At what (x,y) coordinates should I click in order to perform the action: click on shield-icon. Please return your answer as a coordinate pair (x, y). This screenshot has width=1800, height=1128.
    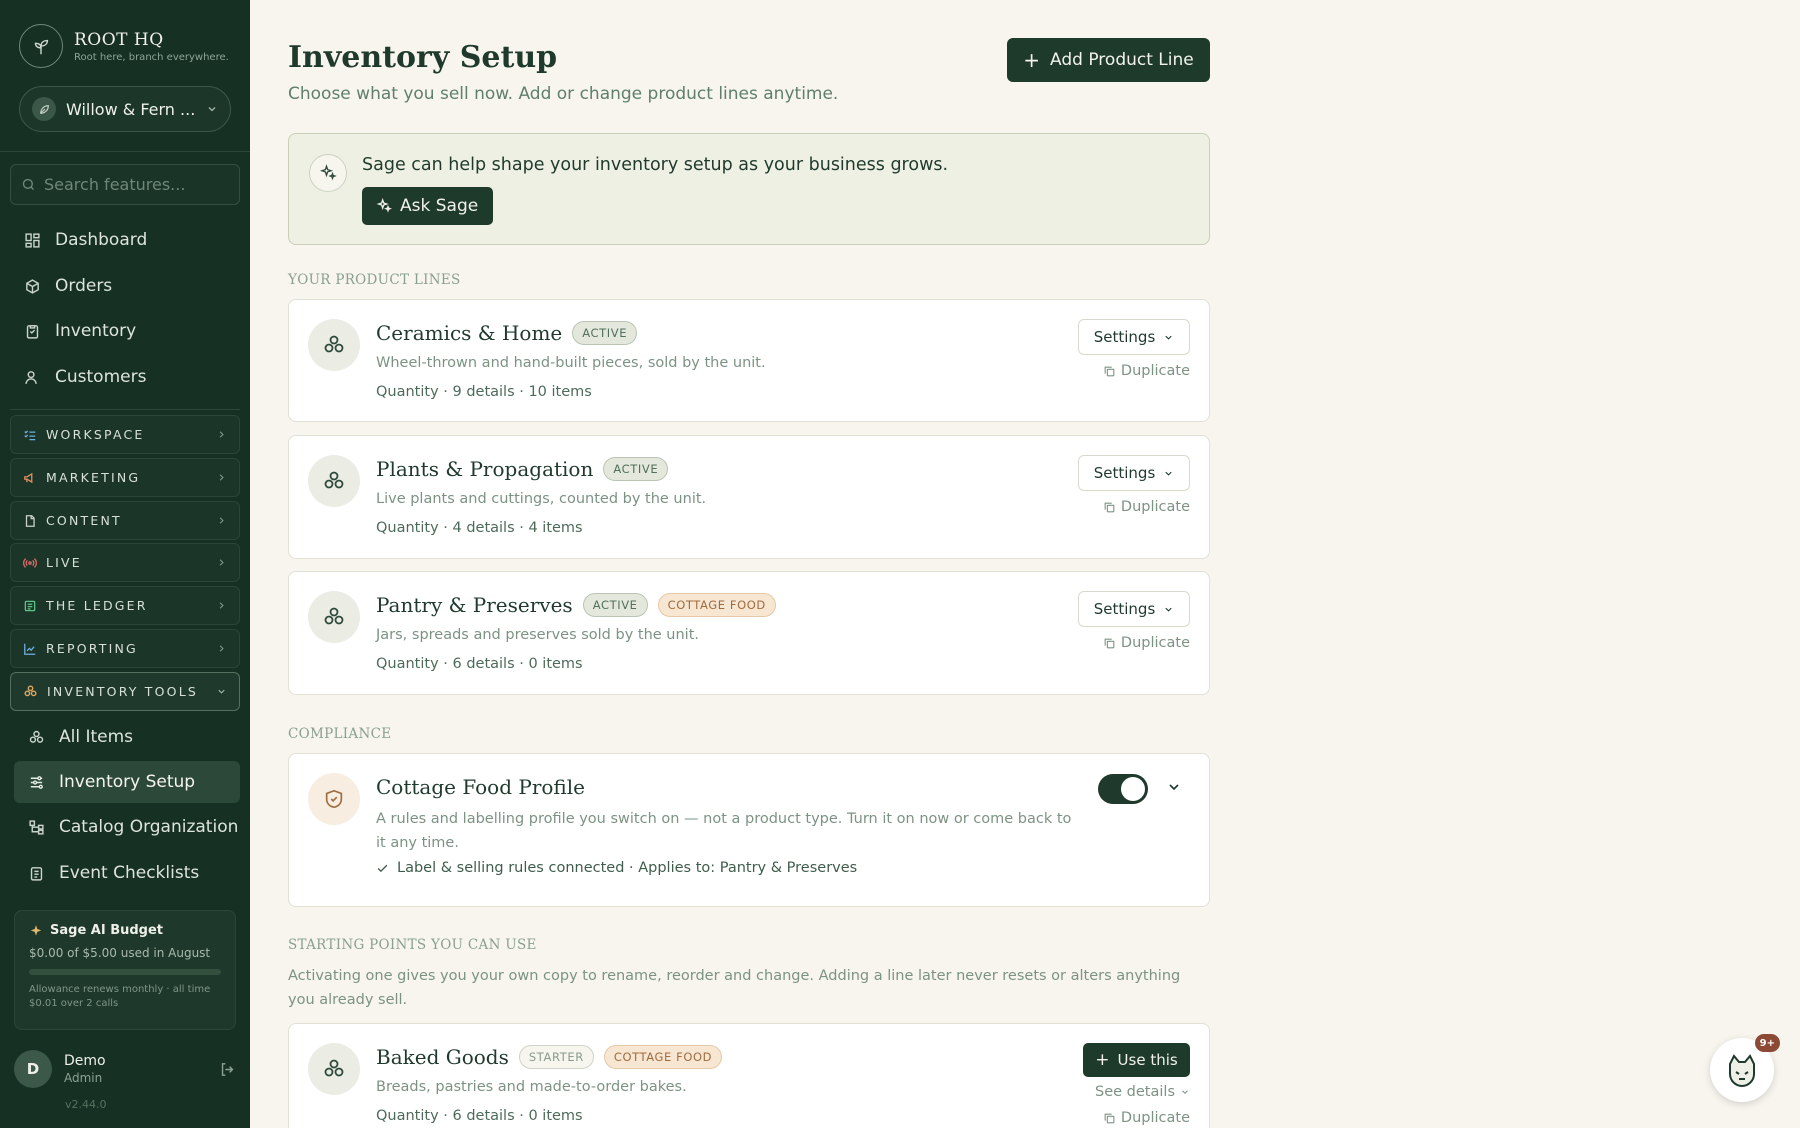
    Looking at the image, I should click on (334, 799).